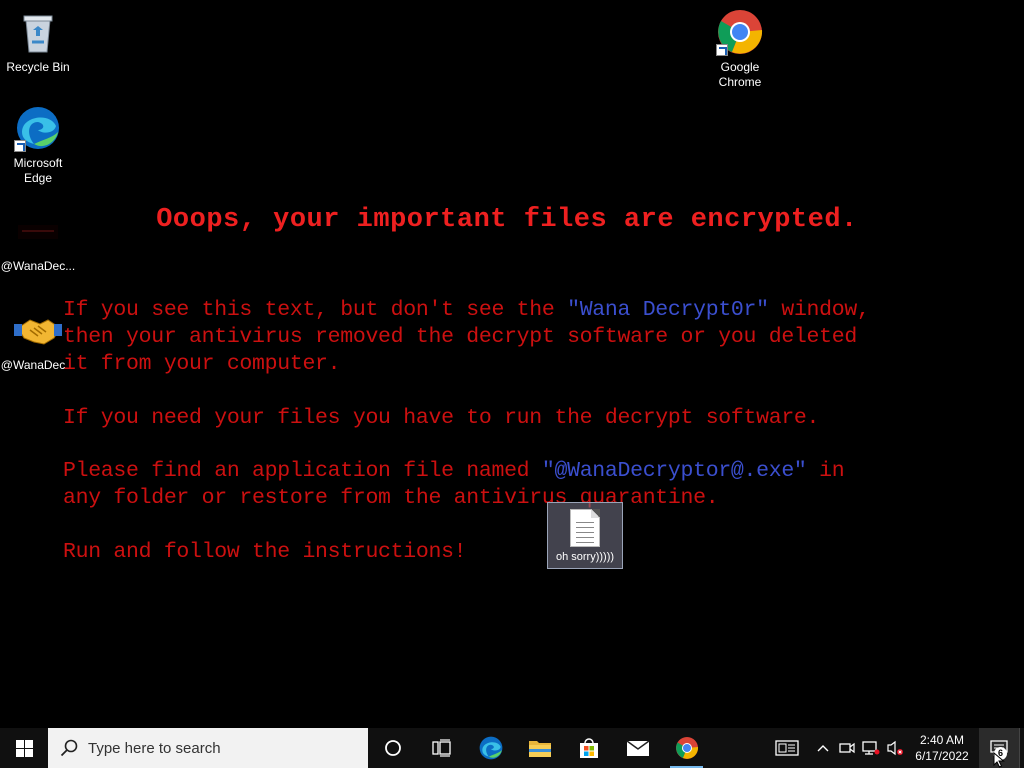 This screenshot has width=1024, height=768. I want to click on handshake-icon, so click(38, 330).